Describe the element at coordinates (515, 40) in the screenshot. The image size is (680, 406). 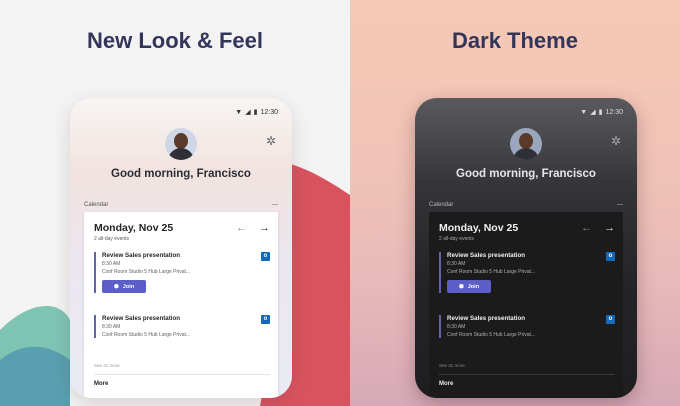
I see `dark-headline: Dark Theme` at that location.